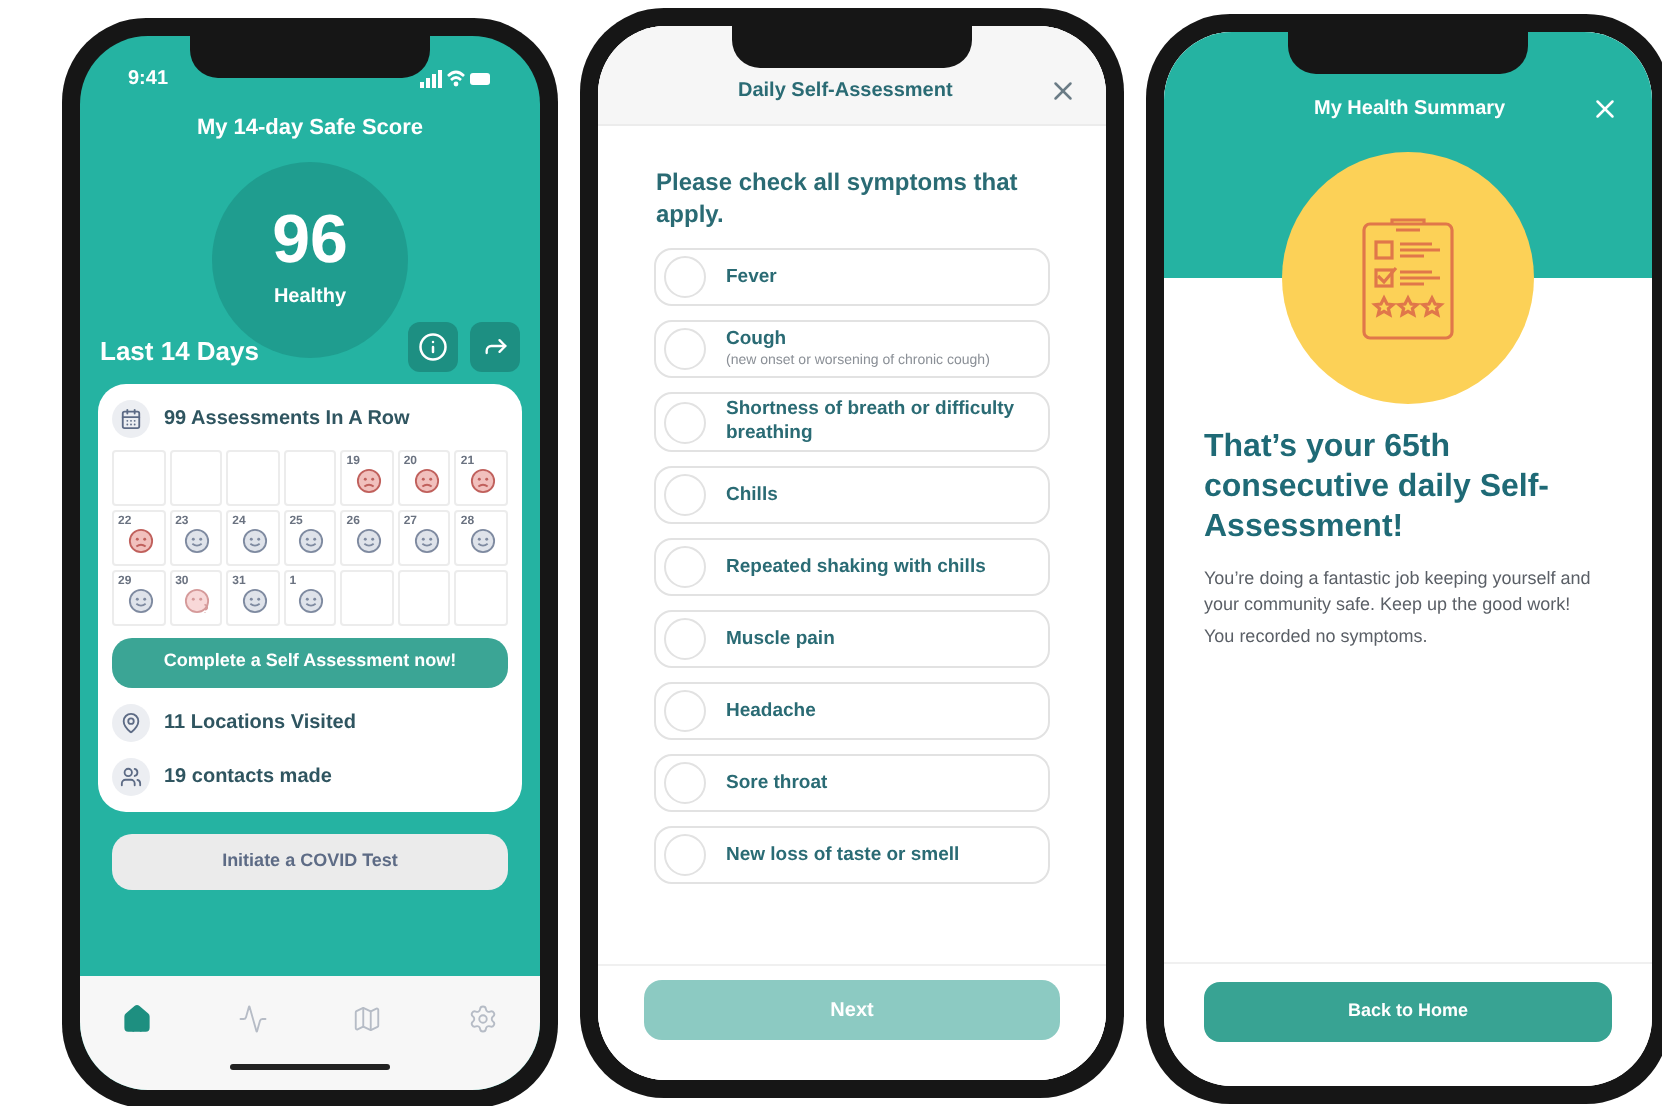 Image resolution: width=1662 pixels, height=1106 pixels. What do you see at coordinates (852, 639) in the screenshot?
I see `symptom-option: Muscle pain` at bounding box center [852, 639].